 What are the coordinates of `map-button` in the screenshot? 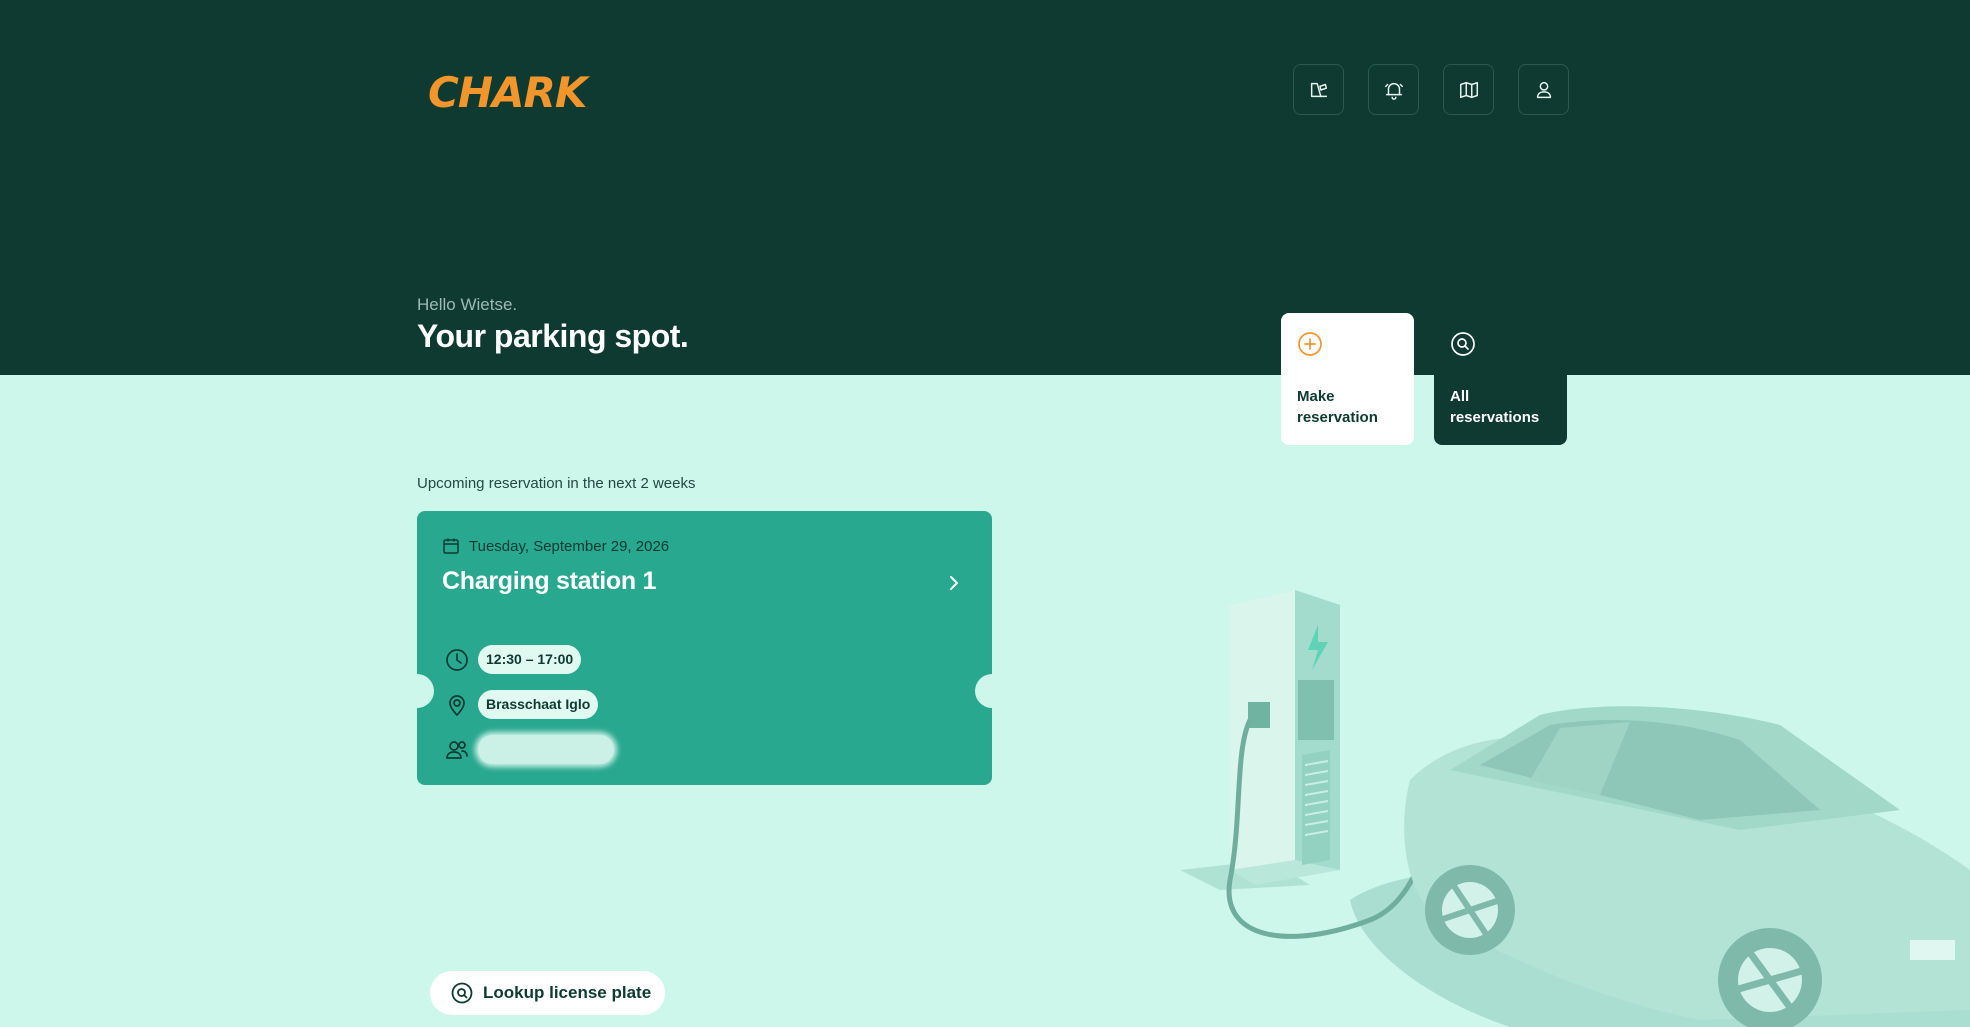 It's located at (1468, 89).